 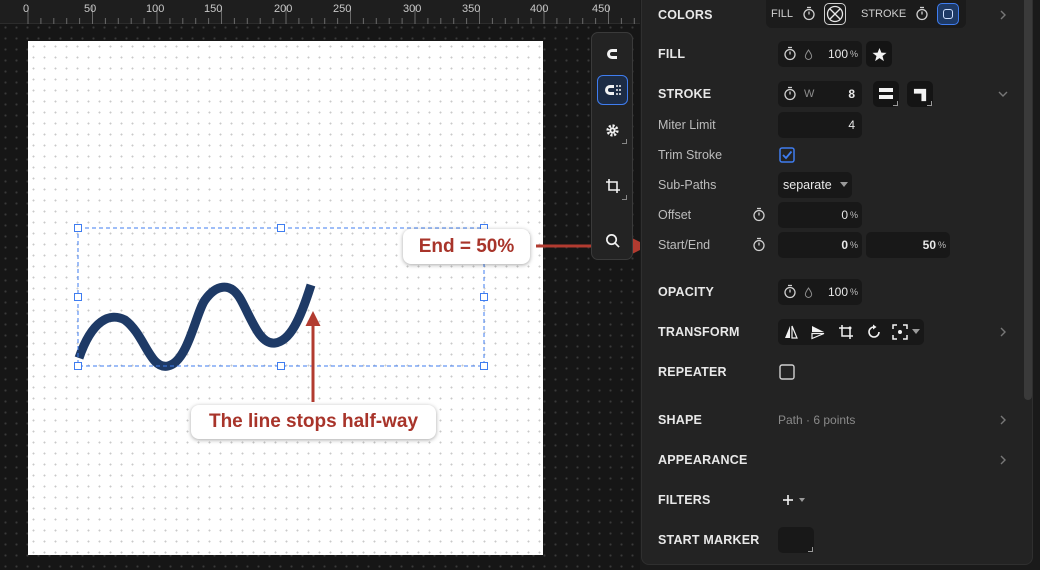 What do you see at coordinates (680, 420) in the screenshot?
I see `shape-section-label: SHAPE` at bounding box center [680, 420].